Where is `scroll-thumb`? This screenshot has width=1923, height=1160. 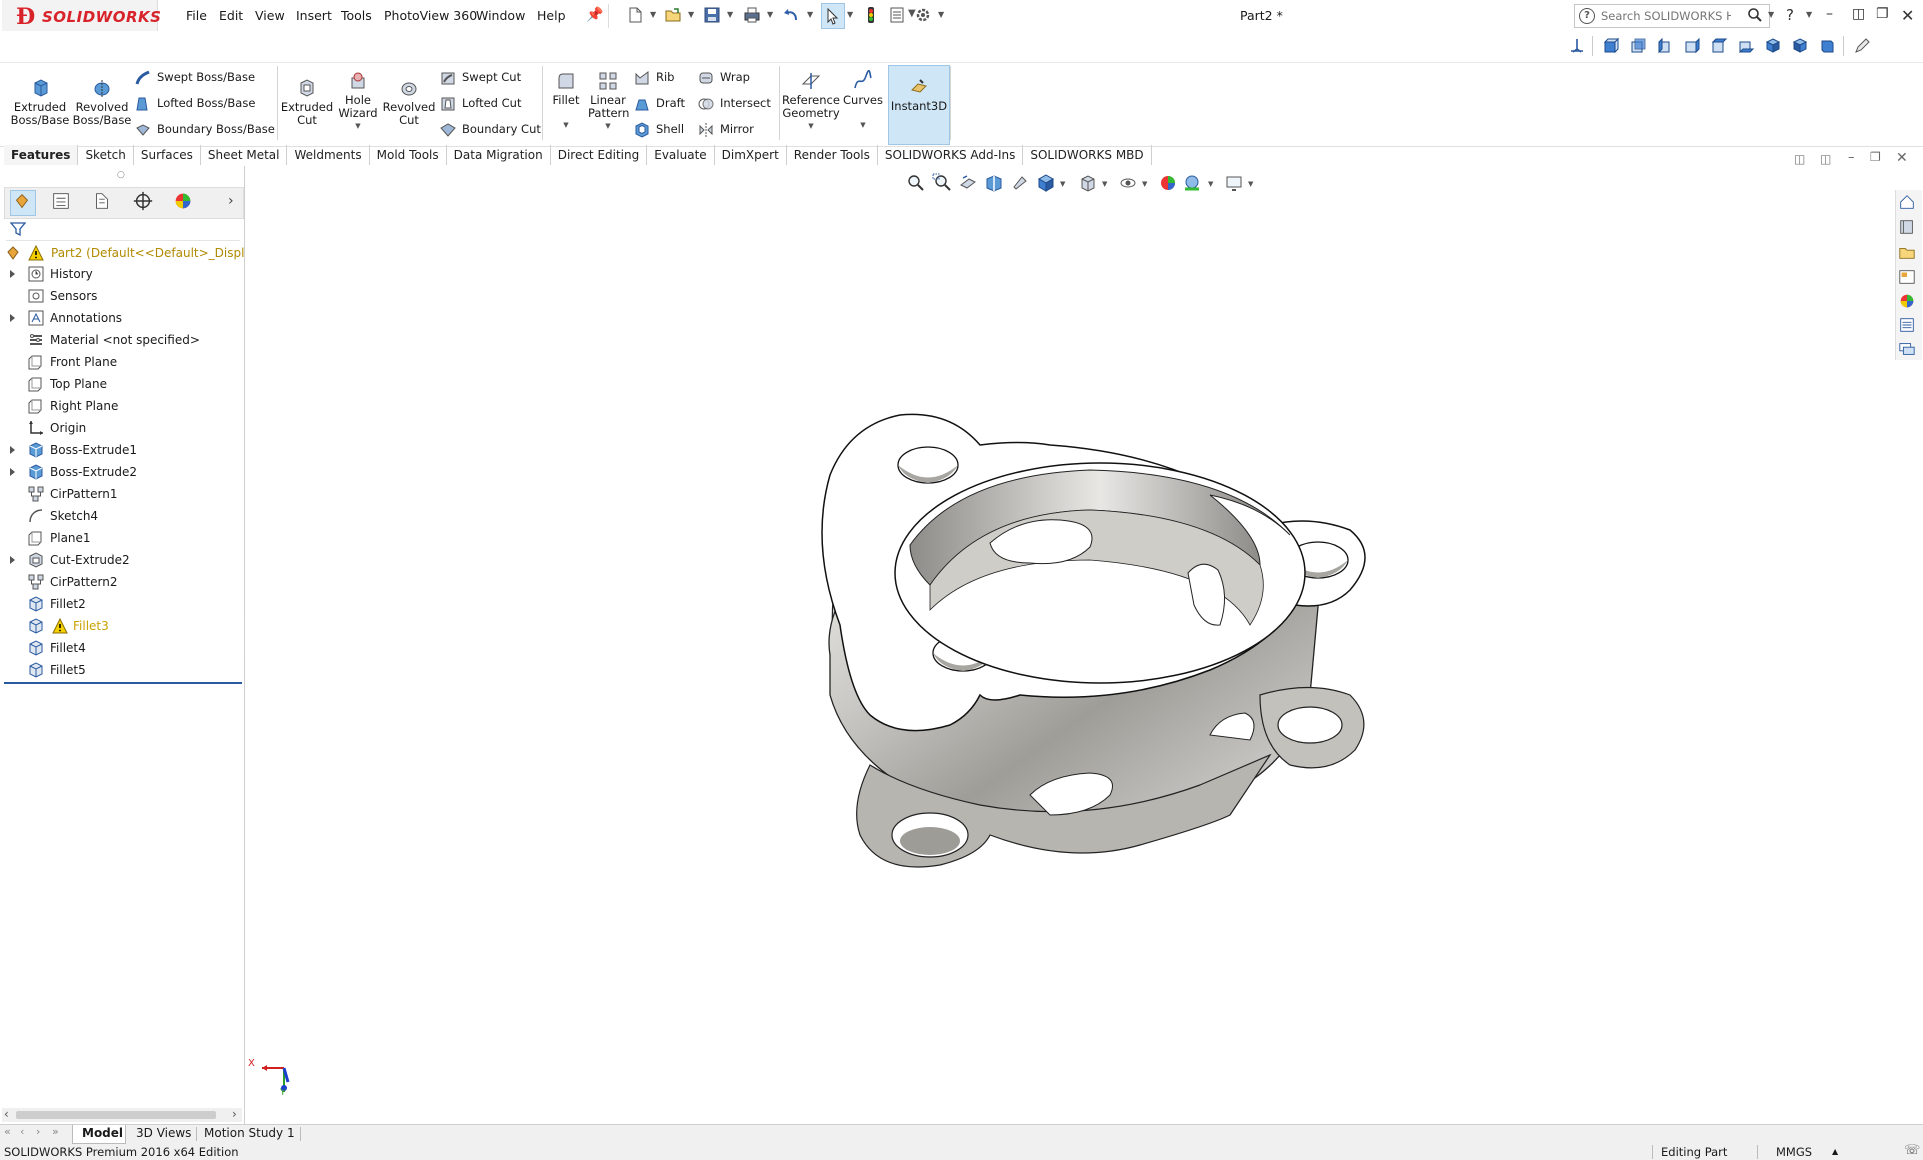 scroll-thumb is located at coordinates (116, 1115).